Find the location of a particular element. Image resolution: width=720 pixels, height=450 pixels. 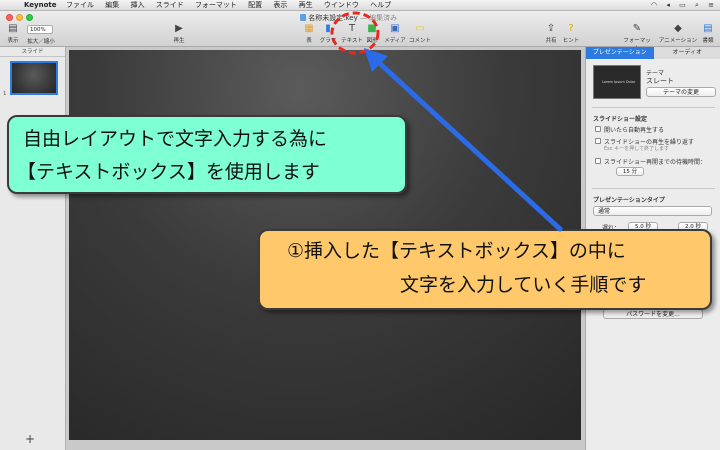

table-button: ▦ 表 is located at coordinates (309, 33).